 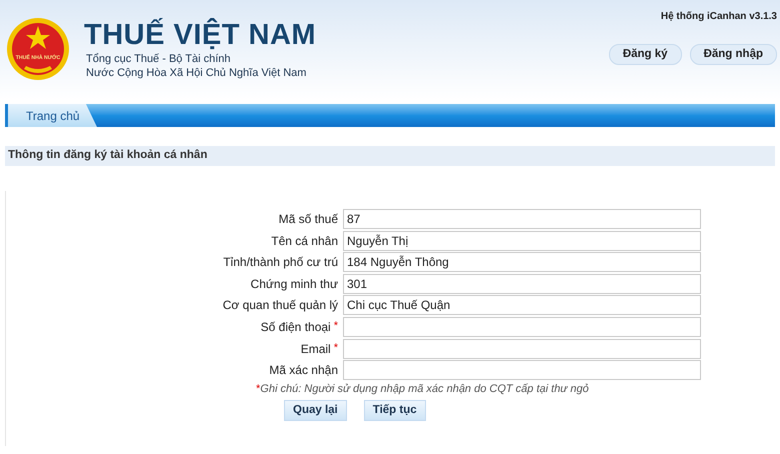 What do you see at coordinates (315, 410) in the screenshot?
I see `form-button: Quay lại` at bounding box center [315, 410].